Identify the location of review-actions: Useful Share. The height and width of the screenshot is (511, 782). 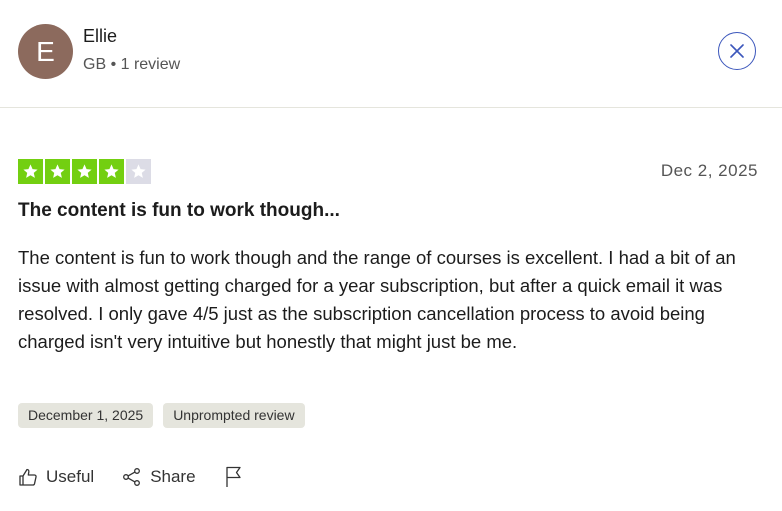
(145, 477).